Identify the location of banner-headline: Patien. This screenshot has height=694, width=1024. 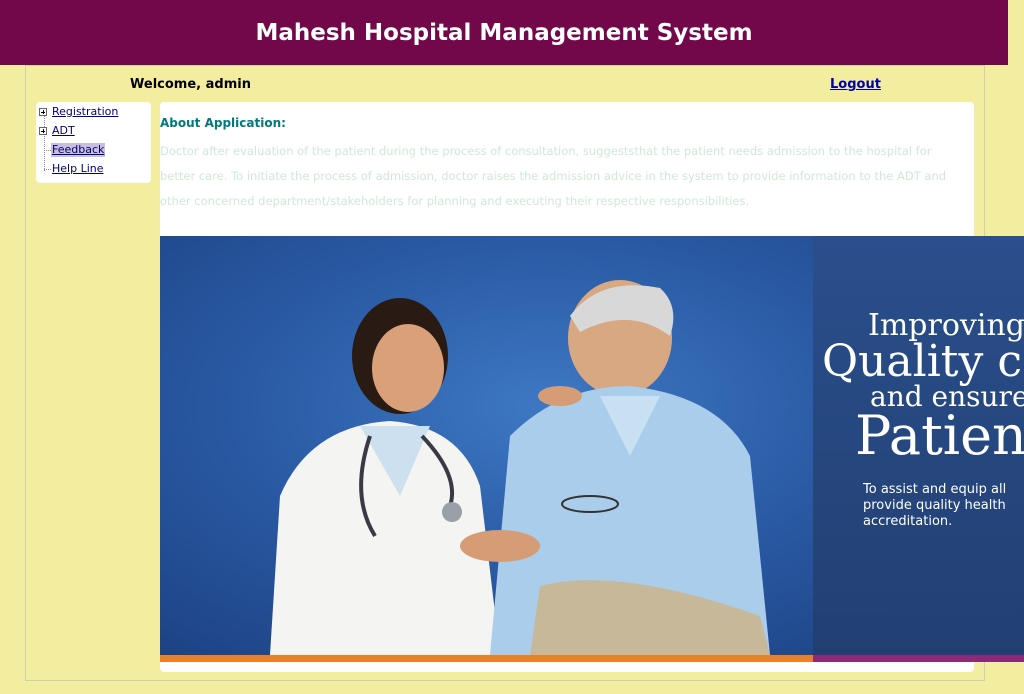
(939, 435).